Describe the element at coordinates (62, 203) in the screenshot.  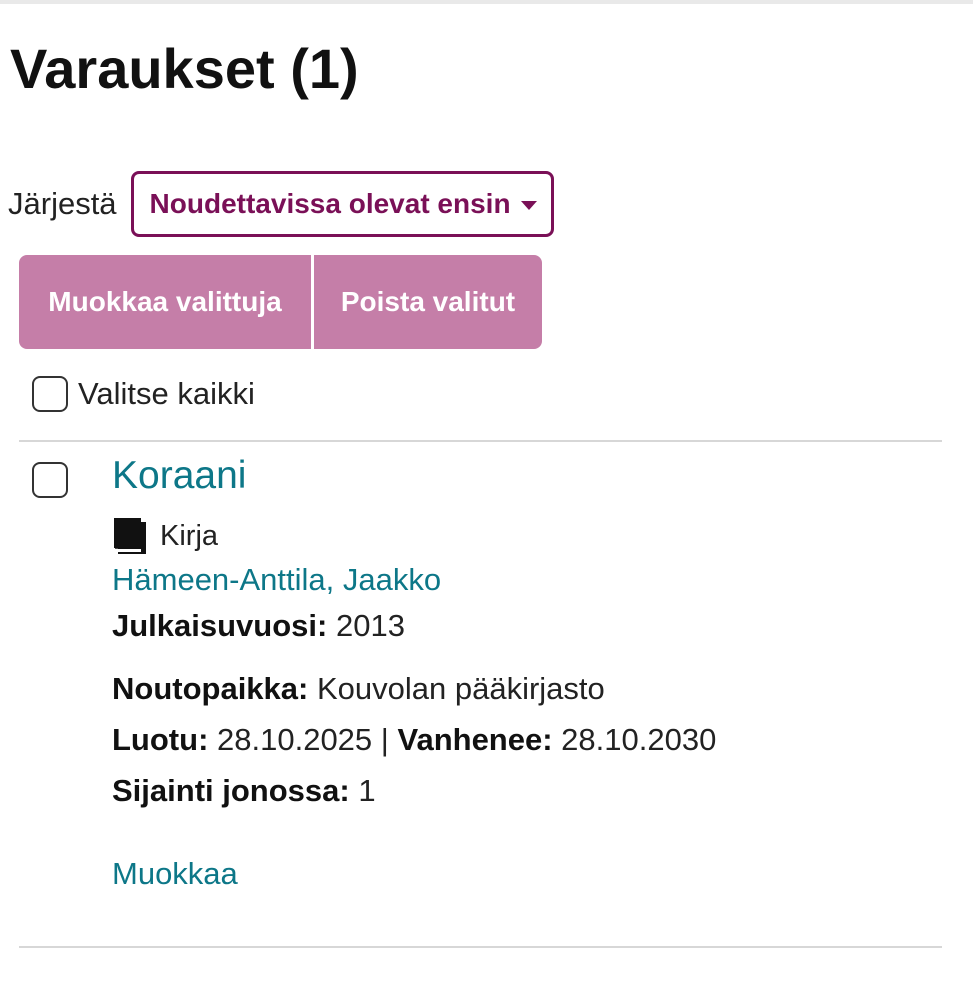
I see `sort-label: Järjestä` at that location.